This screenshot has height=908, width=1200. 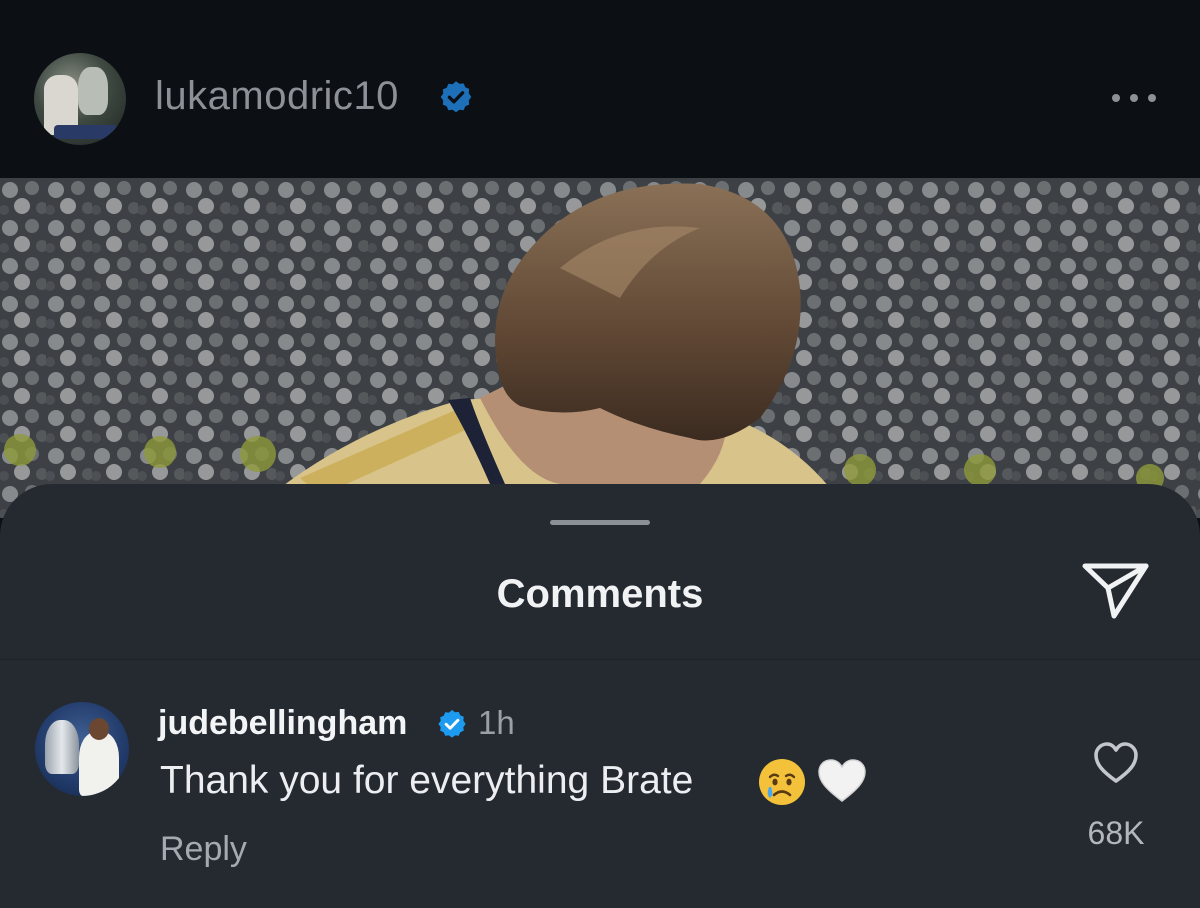 What do you see at coordinates (62, 747) in the screenshot?
I see `avatar-trophy` at bounding box center [62, 747].